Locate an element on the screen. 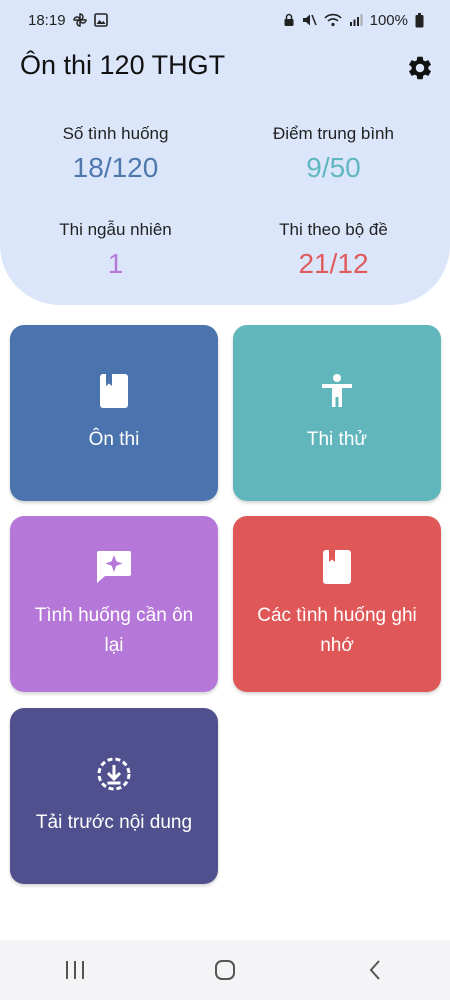 The image size is (450, 1000). signal-icon is located at coordinates (356, 20).